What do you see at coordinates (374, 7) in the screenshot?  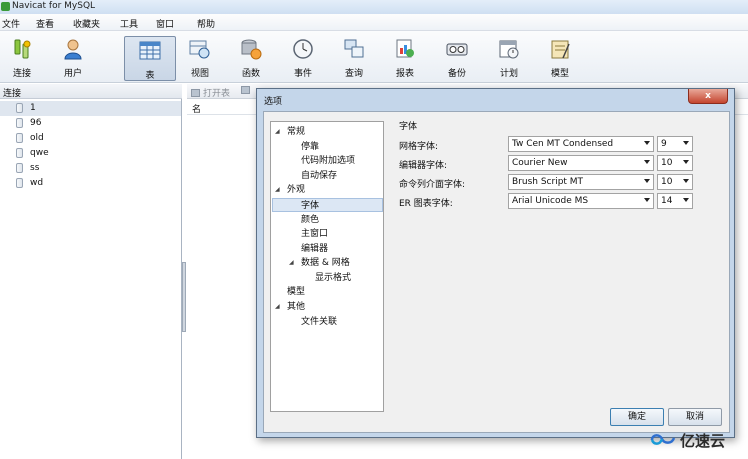 I see `title-bar: Navicat for MySQL` at bounding box center [374, 7].